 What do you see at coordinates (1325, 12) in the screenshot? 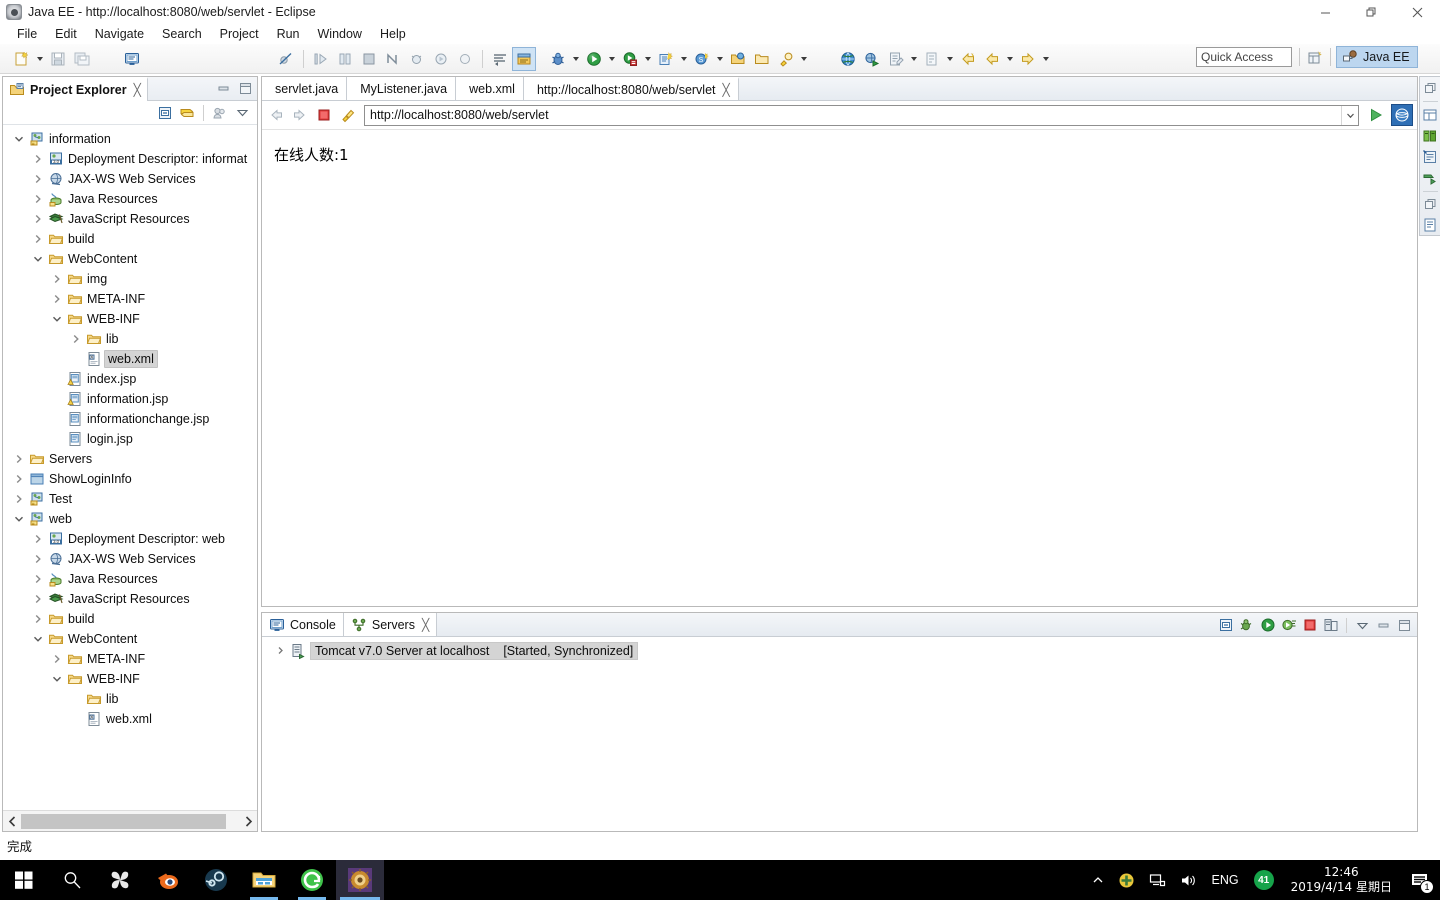
I see `minimize-button` at bounding box center [1325, 12].